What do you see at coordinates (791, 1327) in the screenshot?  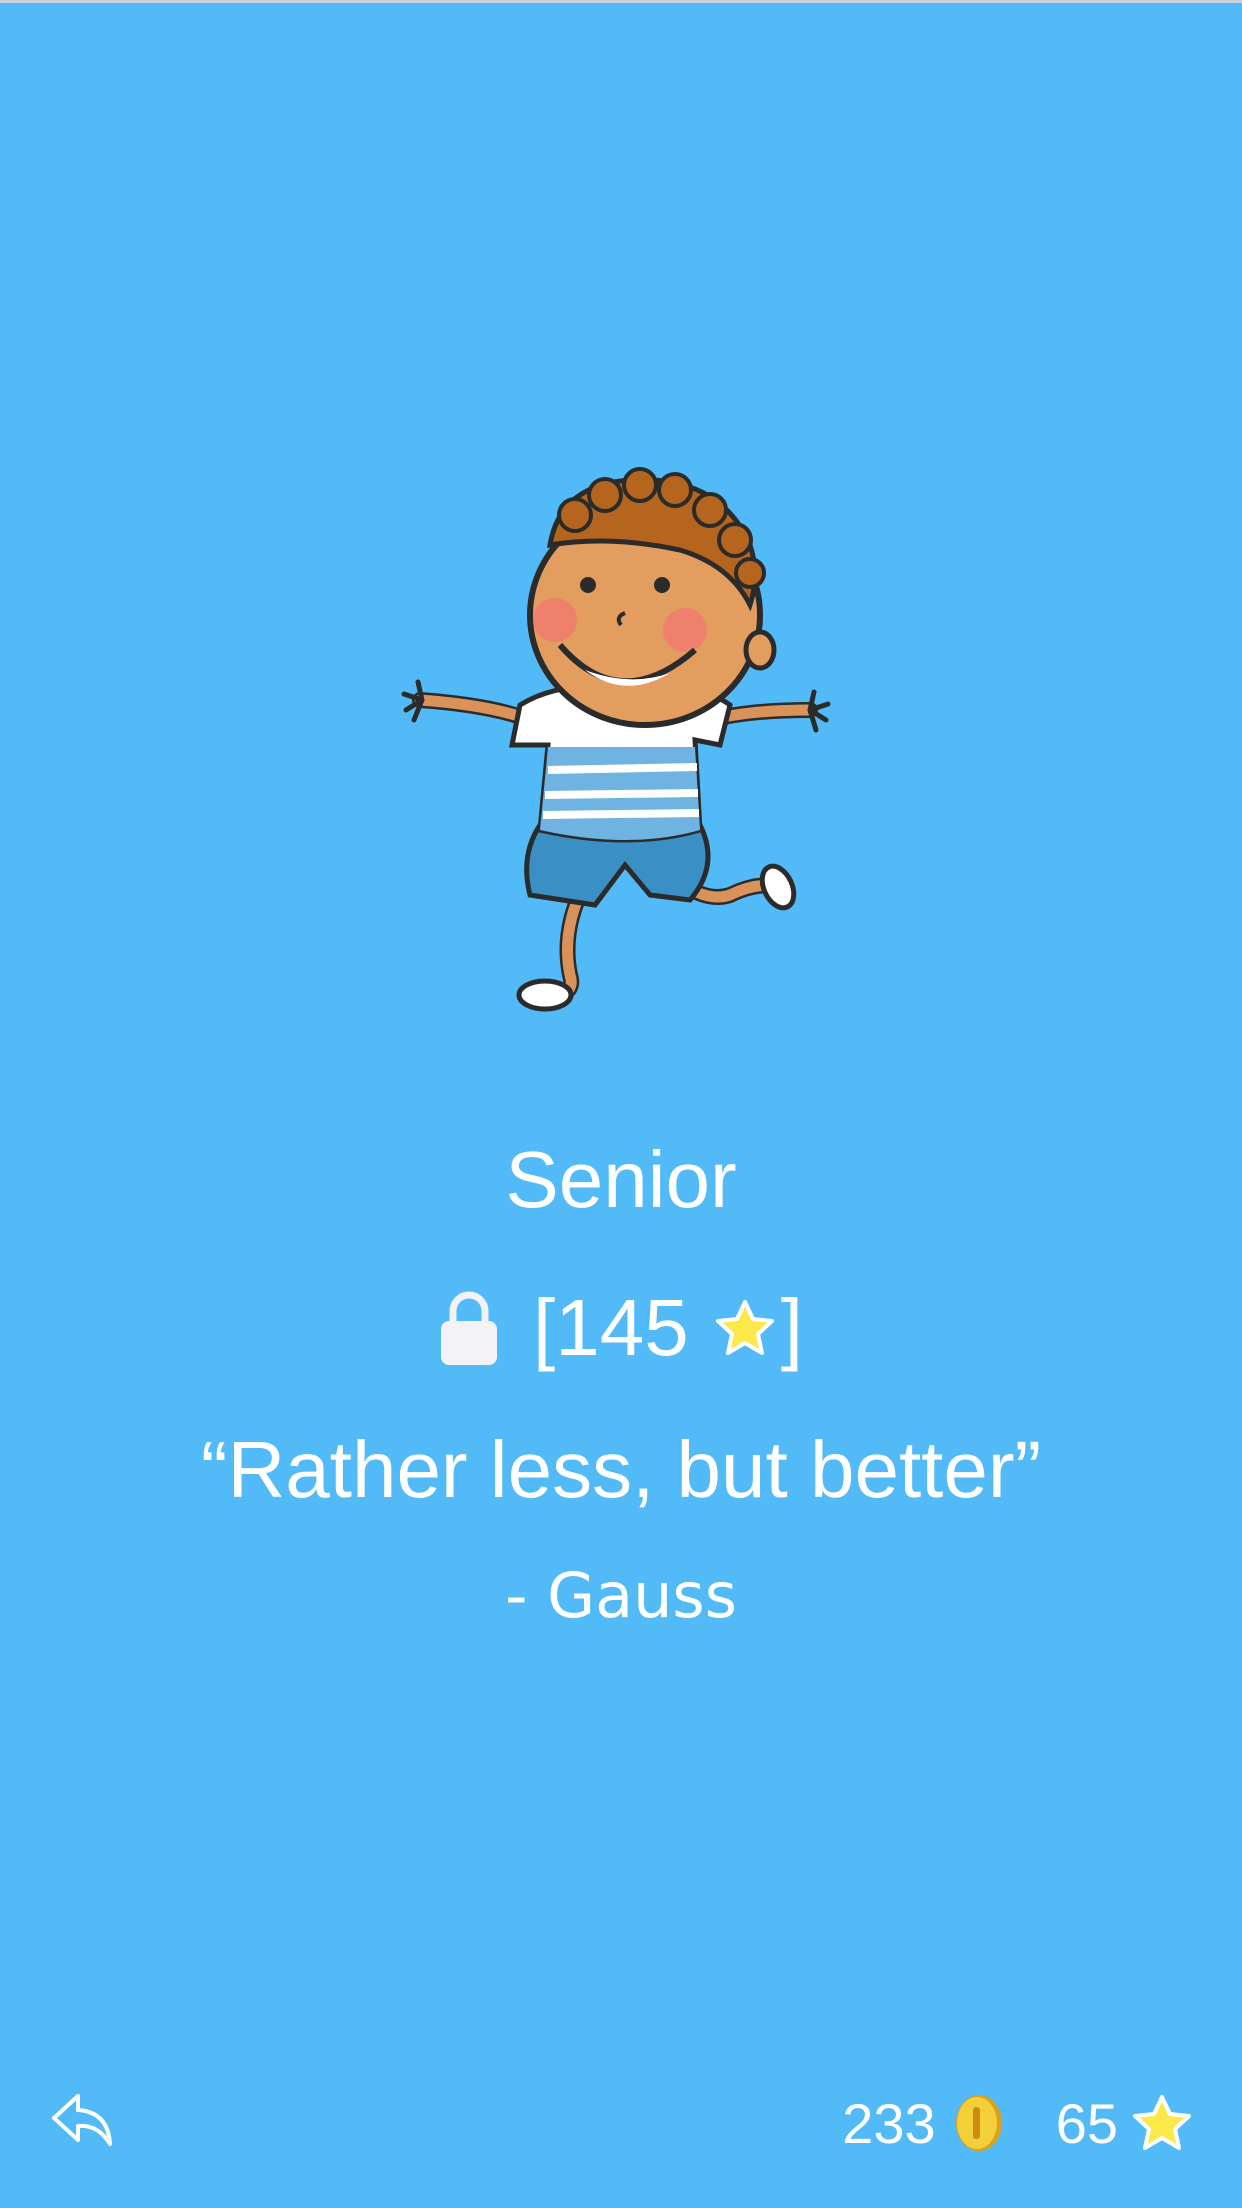 I see `requirement-bracket-close: ]` at bounding box center [791, 1327].